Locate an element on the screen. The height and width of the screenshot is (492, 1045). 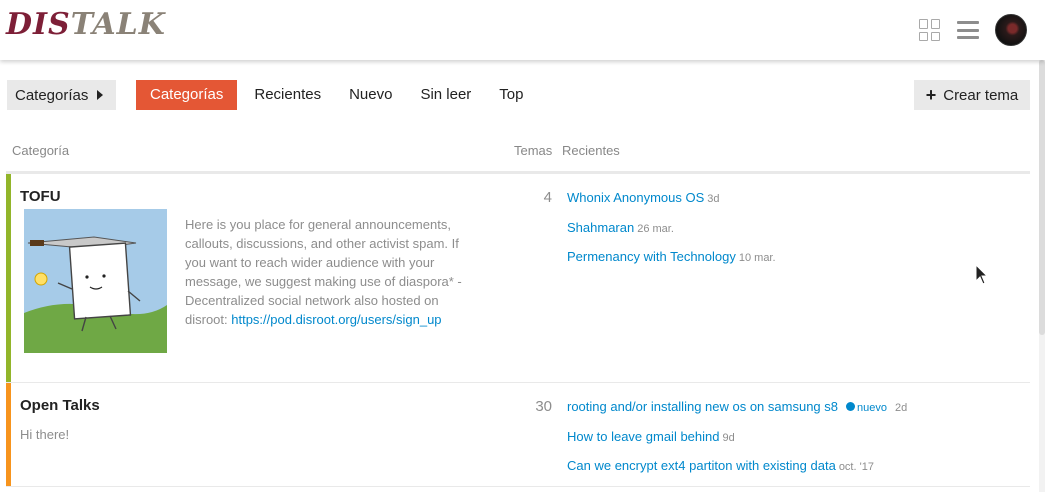
category-name: TOFU is located at coordinates (40, 196).